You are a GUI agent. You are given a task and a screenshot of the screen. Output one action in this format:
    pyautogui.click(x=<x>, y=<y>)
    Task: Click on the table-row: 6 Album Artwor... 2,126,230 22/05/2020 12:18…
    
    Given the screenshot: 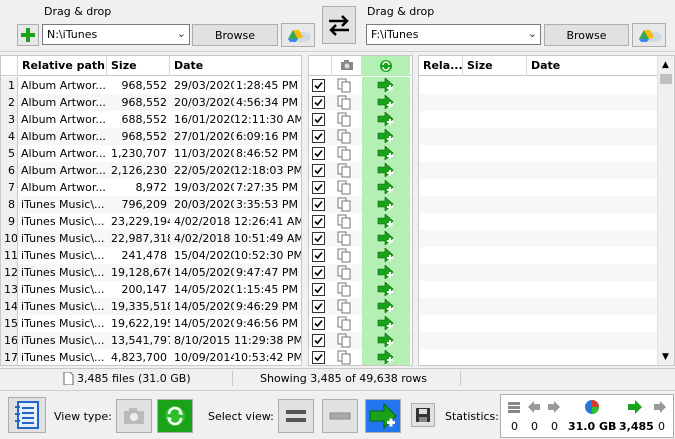 What is the action you would take?
    pyautogui.click(x=151, y=170)
    